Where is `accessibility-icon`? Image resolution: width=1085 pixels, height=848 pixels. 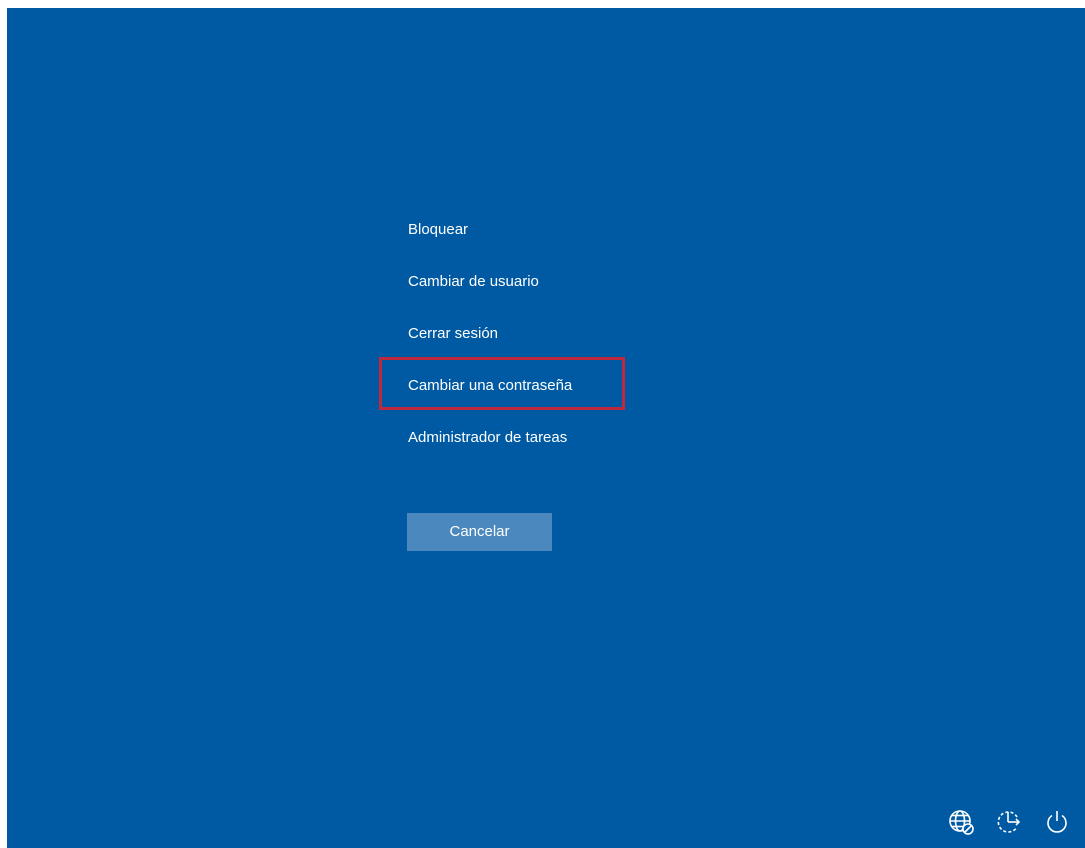 accessibility-icon is located at coordinates (1009, 822).